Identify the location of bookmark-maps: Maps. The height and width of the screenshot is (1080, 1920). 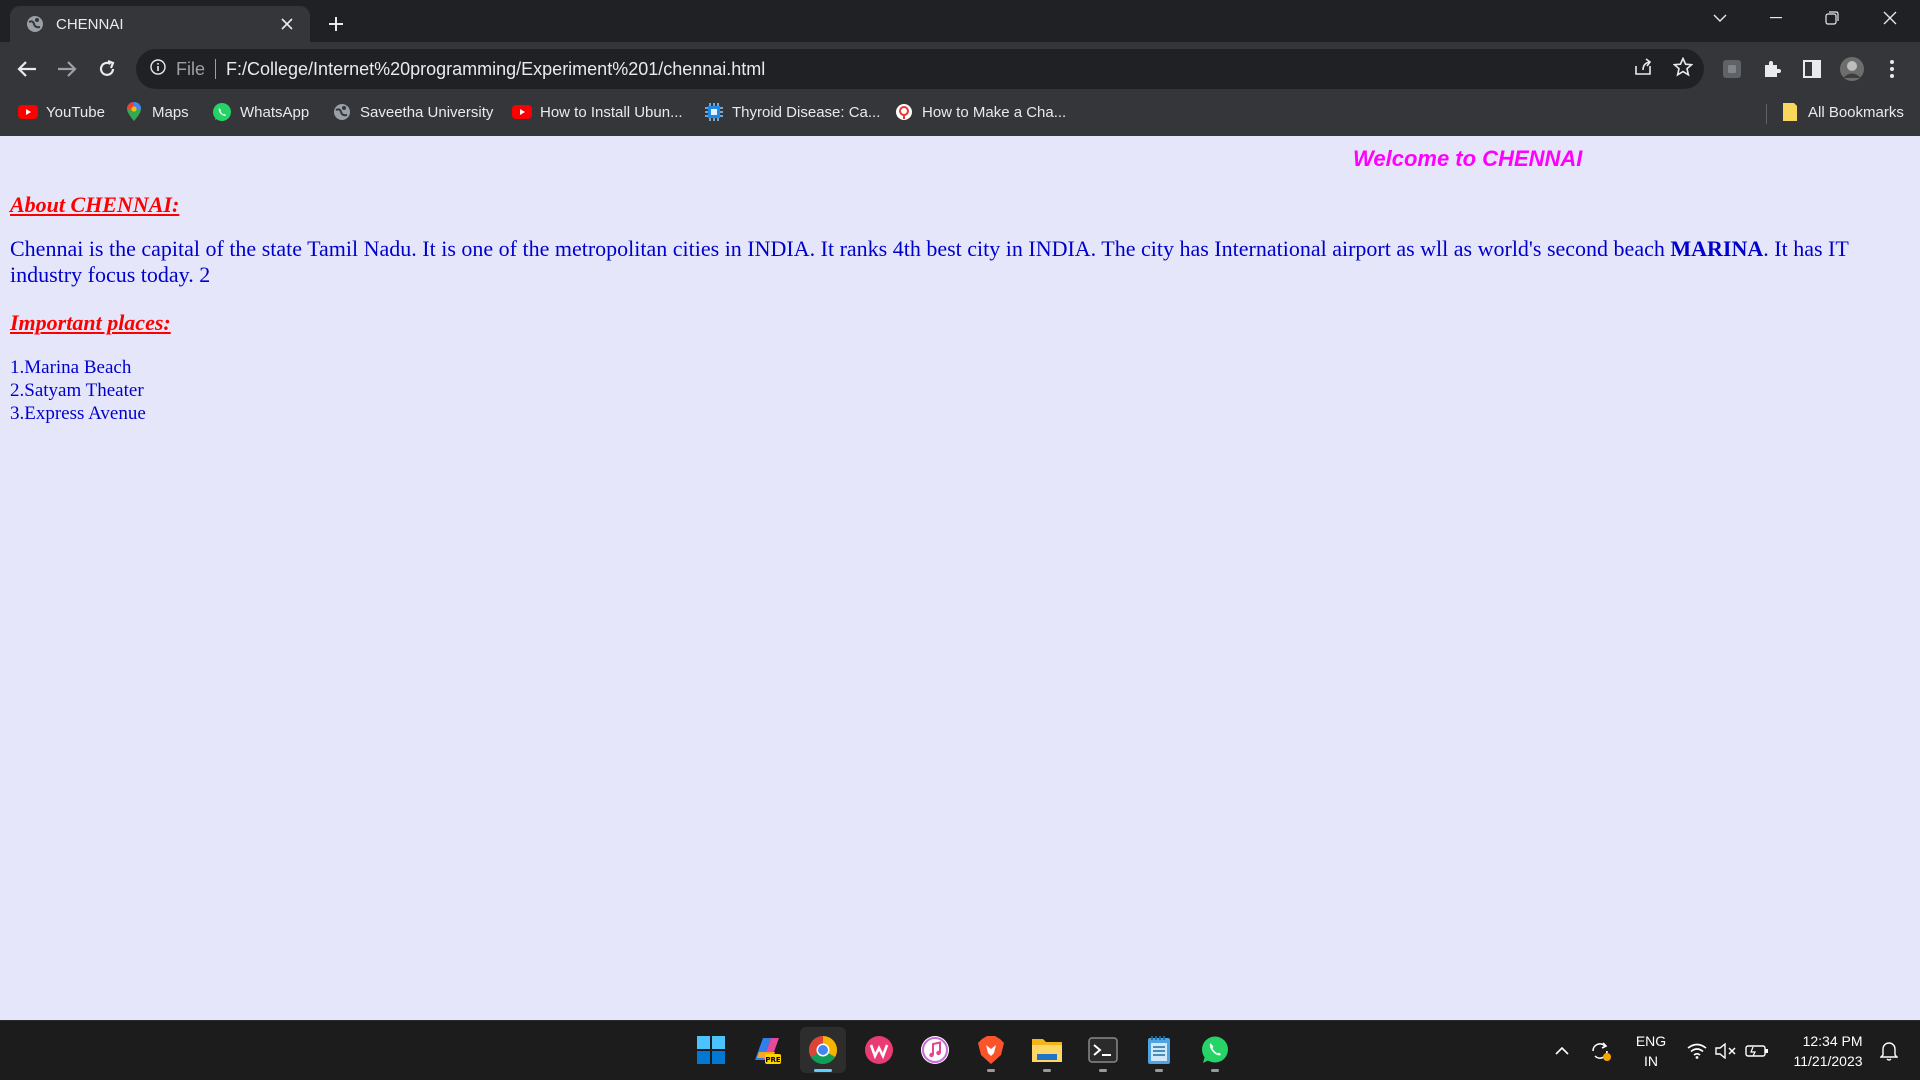
(156, 112).